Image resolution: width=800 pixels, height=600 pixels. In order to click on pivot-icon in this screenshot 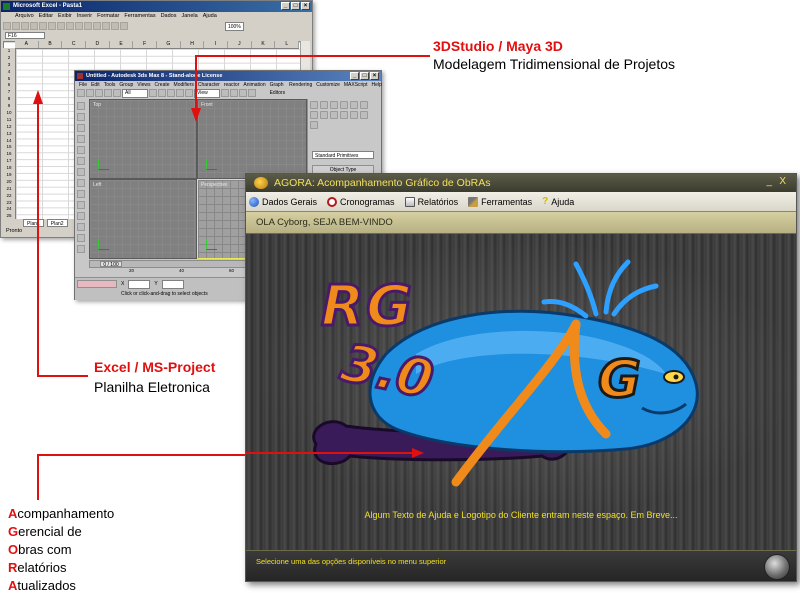, I will do `click(225, 93)`.